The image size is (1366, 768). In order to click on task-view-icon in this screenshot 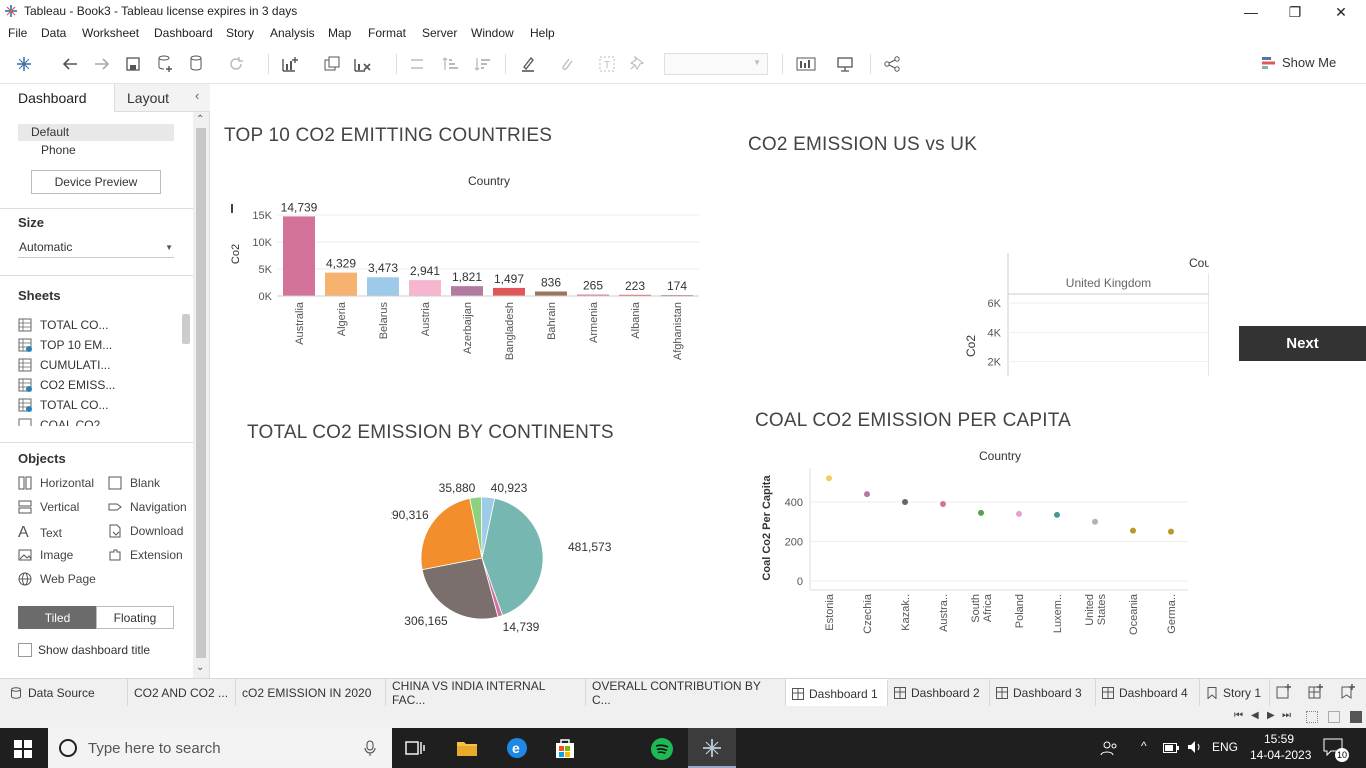, I will do `click(415, 749)`.